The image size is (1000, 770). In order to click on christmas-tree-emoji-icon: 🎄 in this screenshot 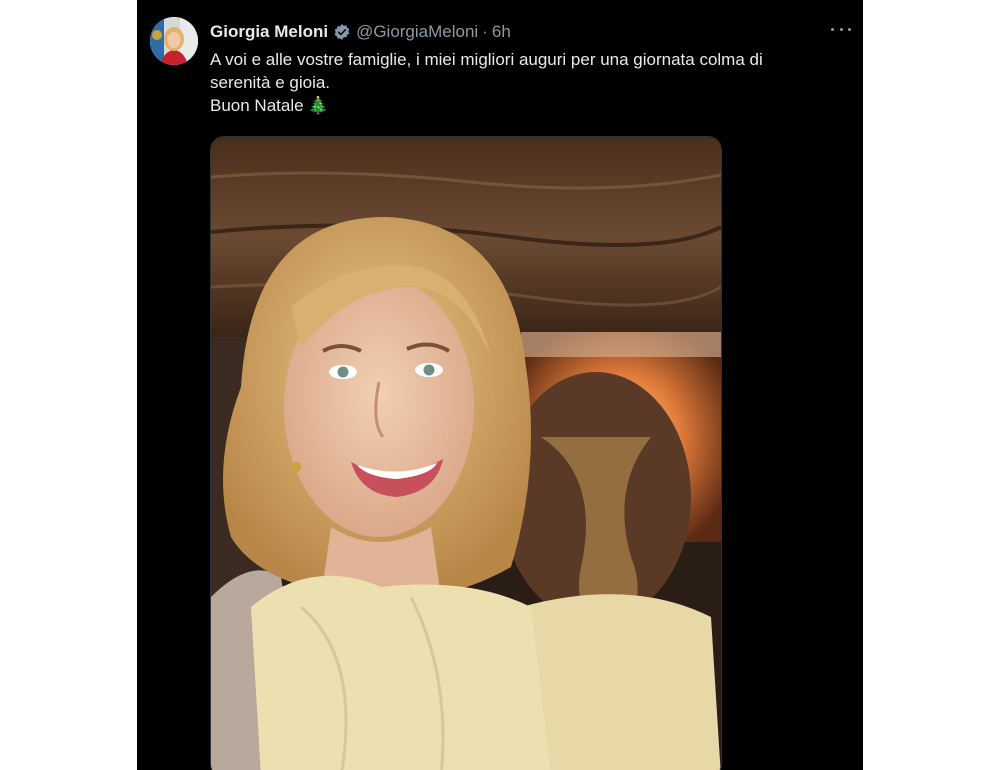, I will do `click(318, 105)`.